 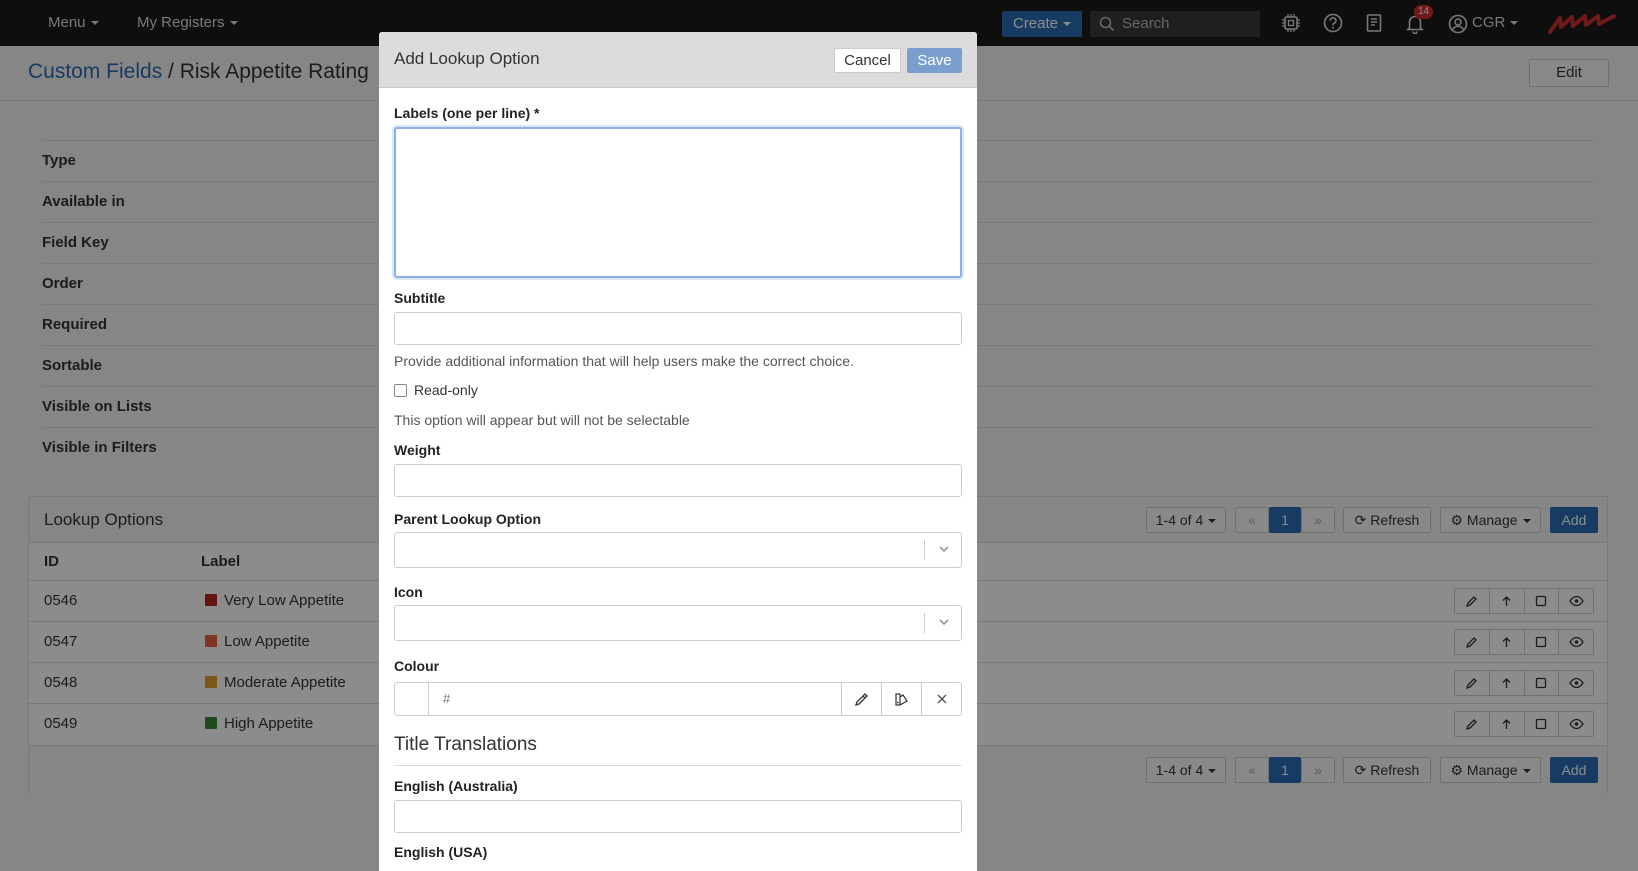 I want to click on subtitle-input, so click(x=678, y=328).